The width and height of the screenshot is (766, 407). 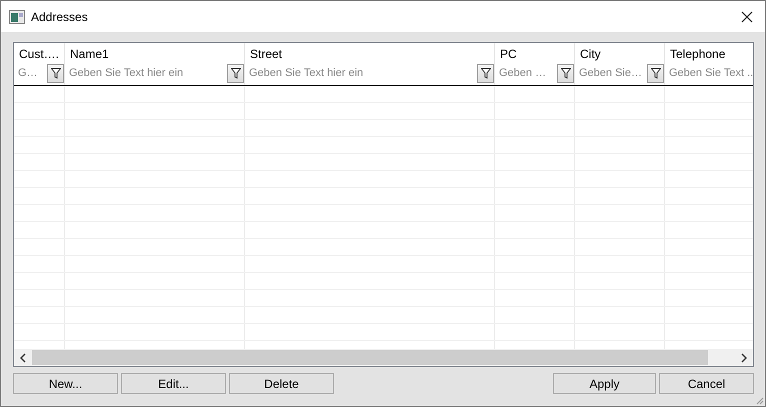 I want to click on filter-field: Geben Sie Text .., so click(x=709, y=73).